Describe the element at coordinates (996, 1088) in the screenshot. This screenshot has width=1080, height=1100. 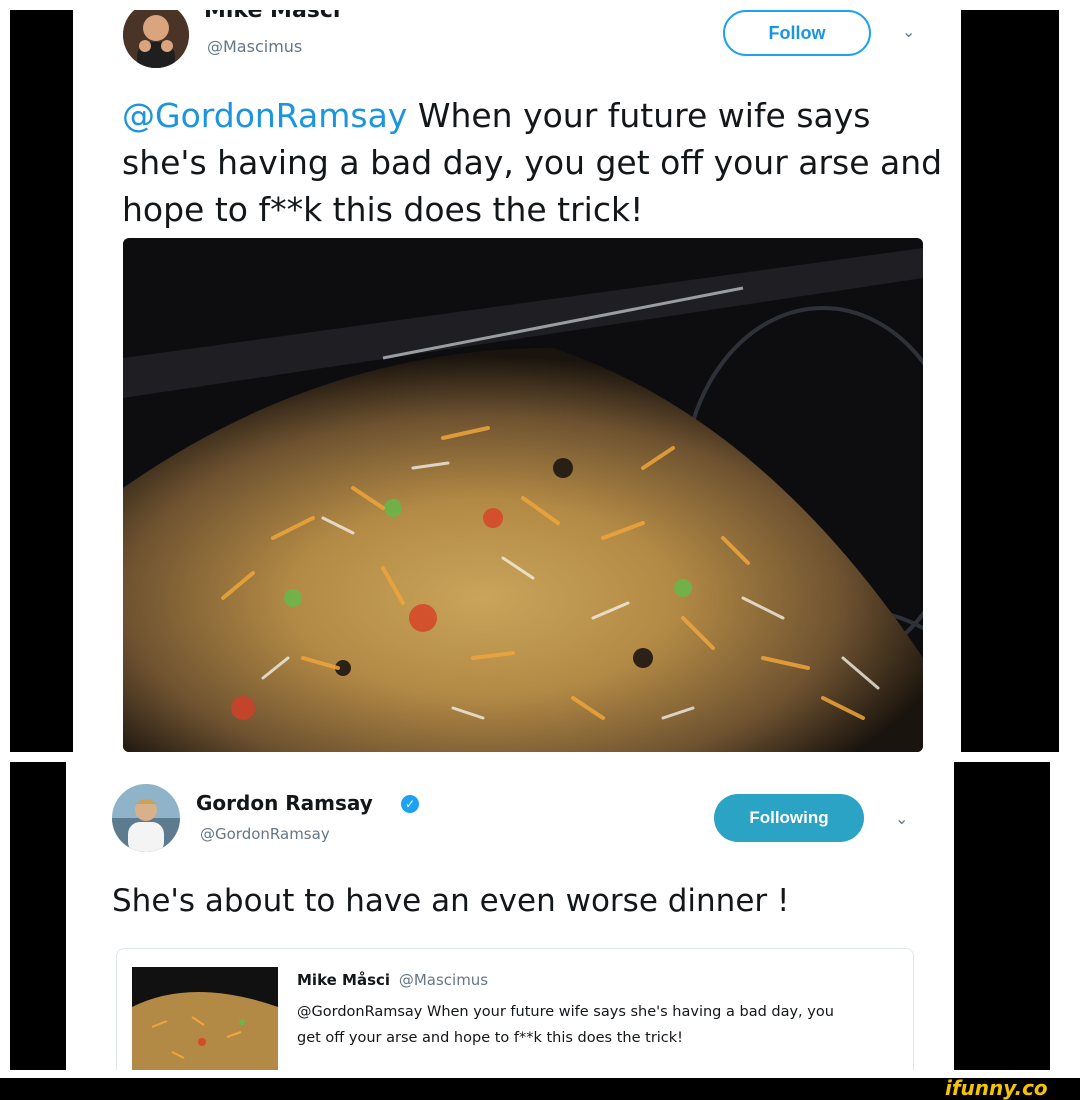
I see `watermark: ifunny.co` at that location.